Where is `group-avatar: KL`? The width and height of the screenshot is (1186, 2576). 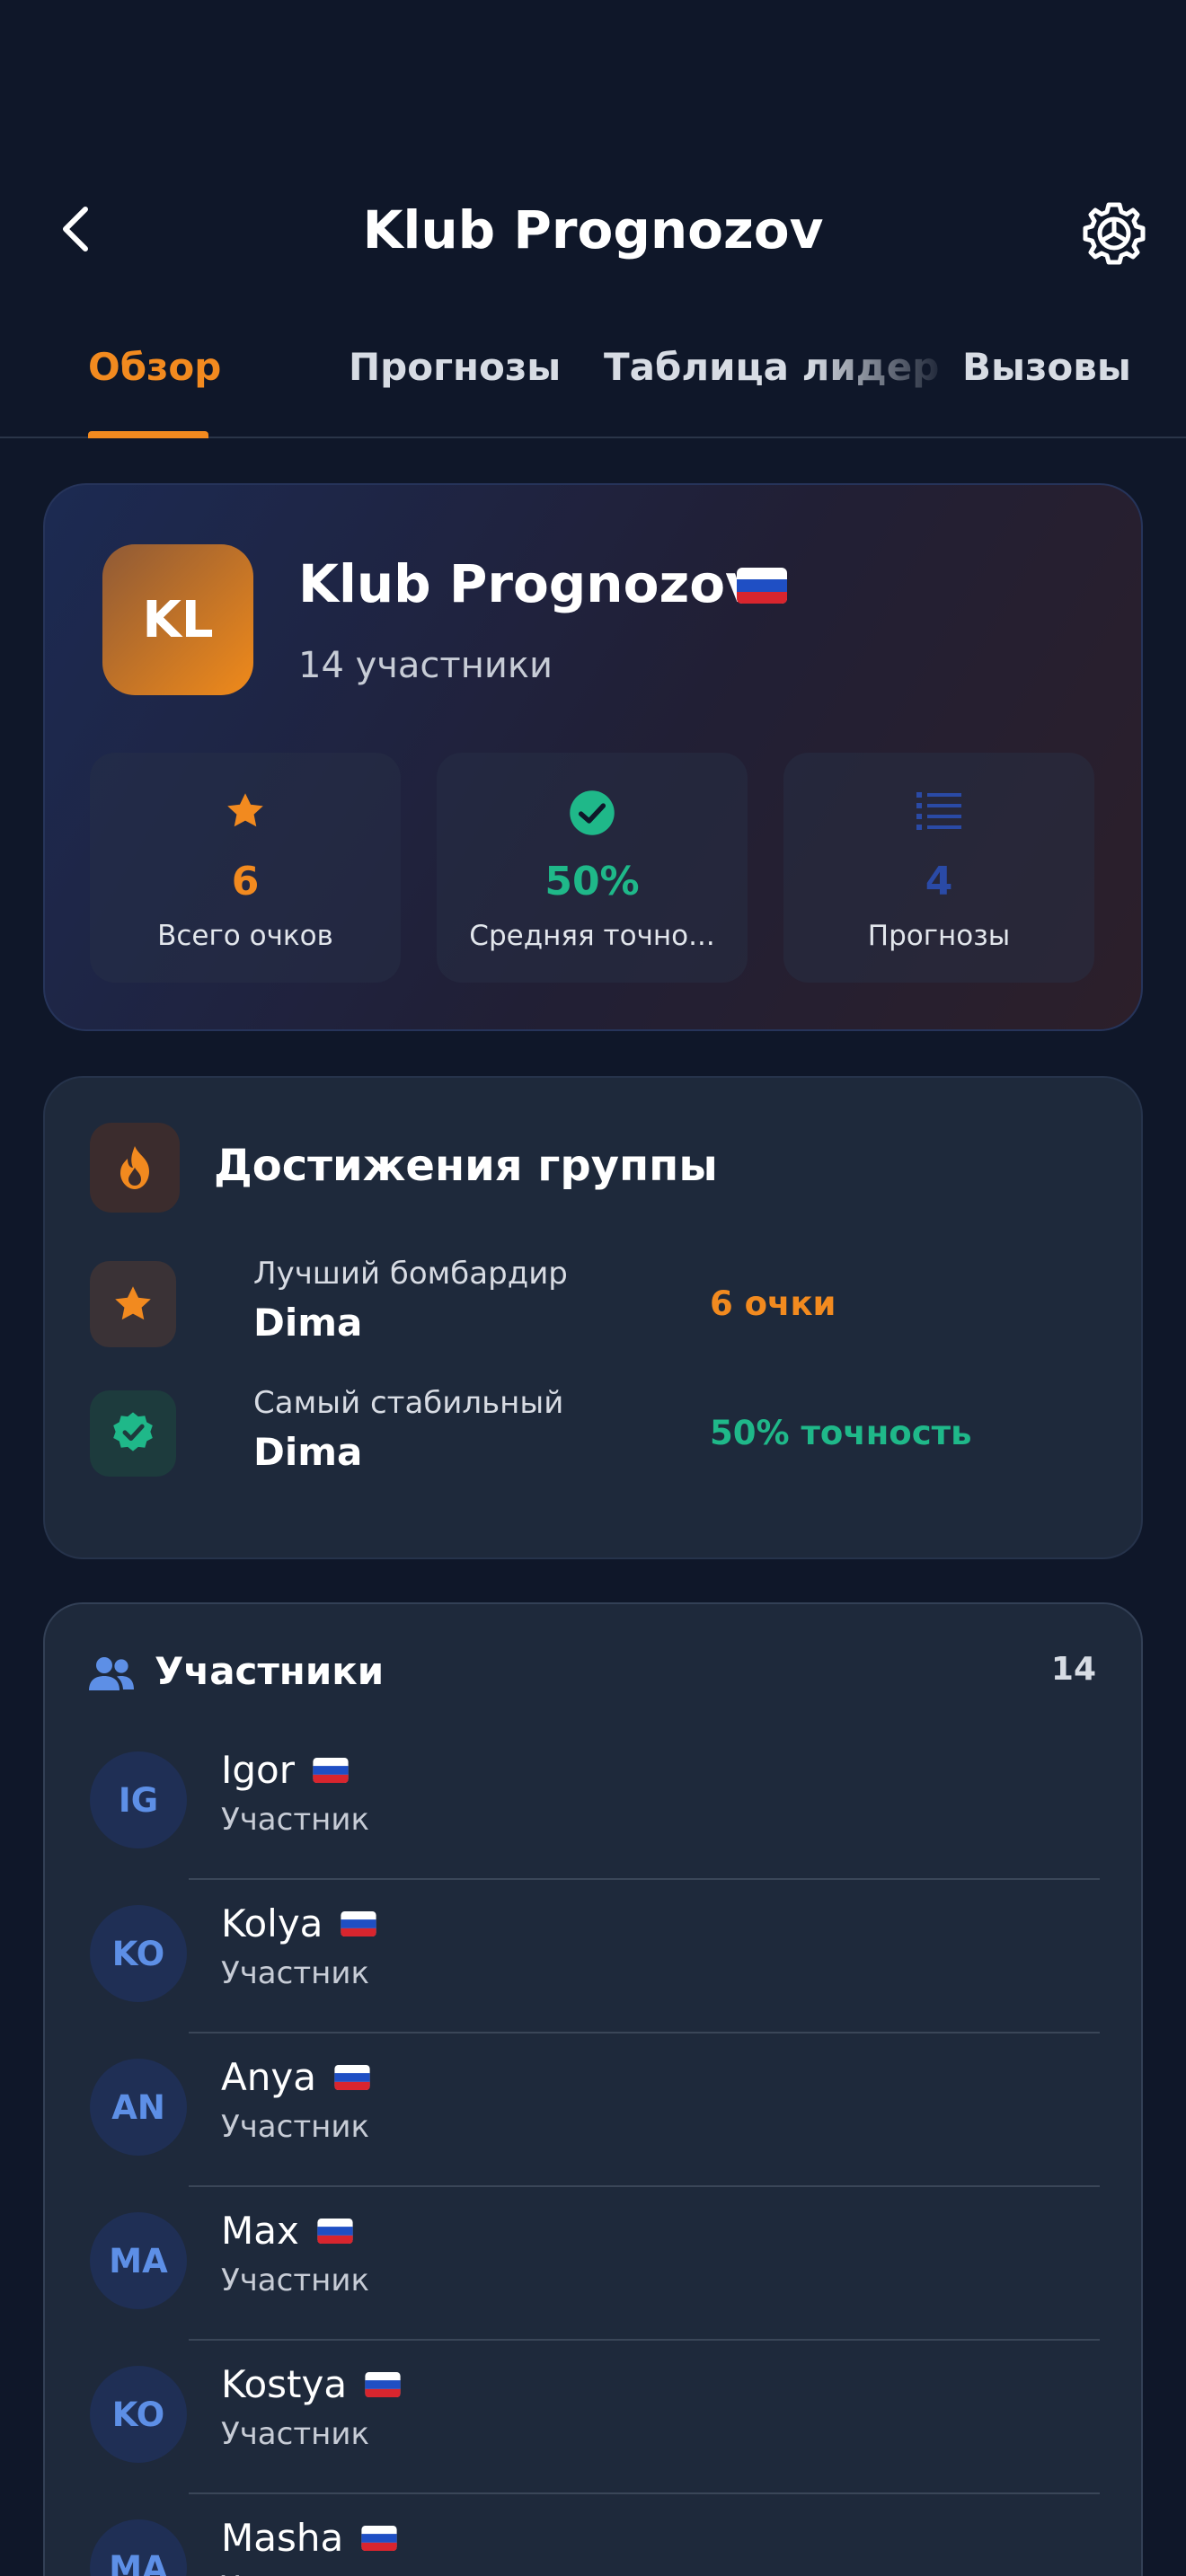 group-avatar: KL is located at coordinates (177, 619).